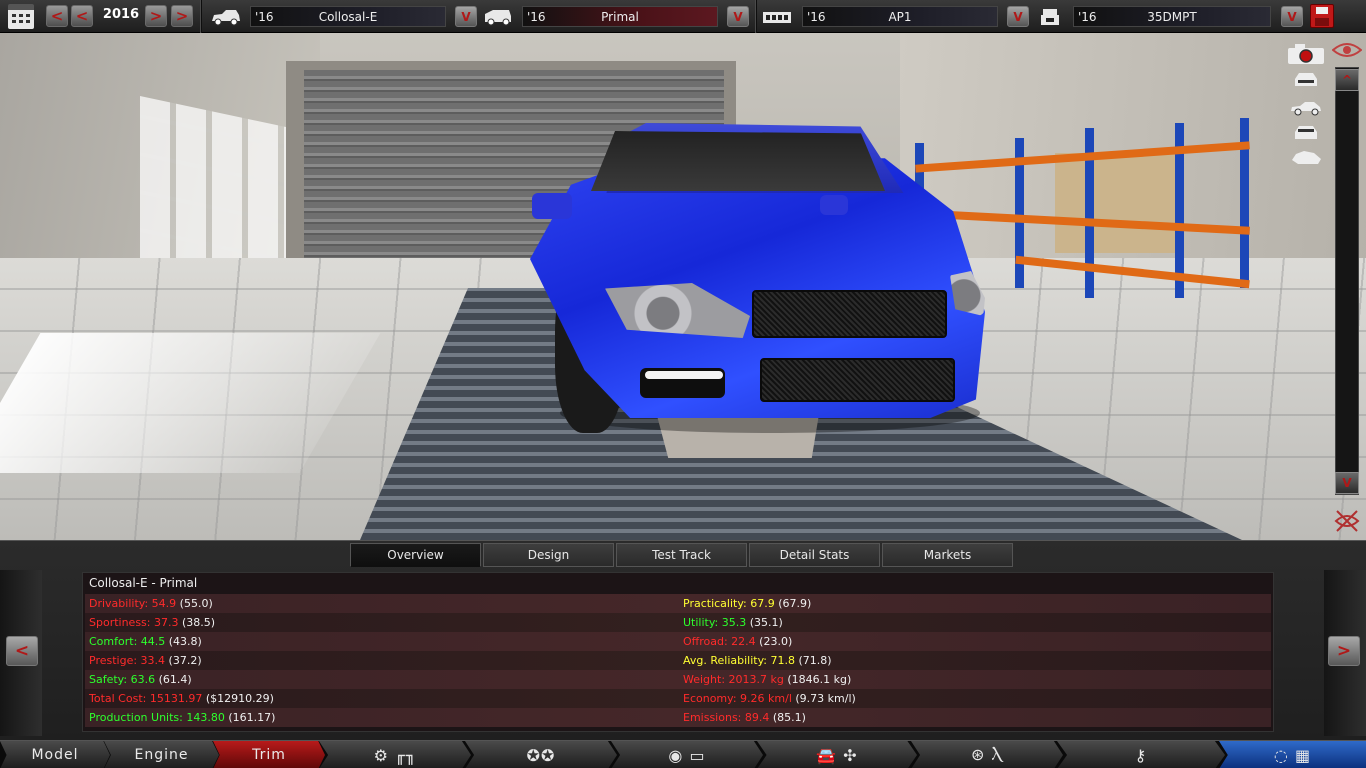 Image resolution: width=1366 pixels, height=768 pixels. Describe the element at coordinates (795, 603) in the screenshot. I see `stat-previous: (67.9)` at that location.